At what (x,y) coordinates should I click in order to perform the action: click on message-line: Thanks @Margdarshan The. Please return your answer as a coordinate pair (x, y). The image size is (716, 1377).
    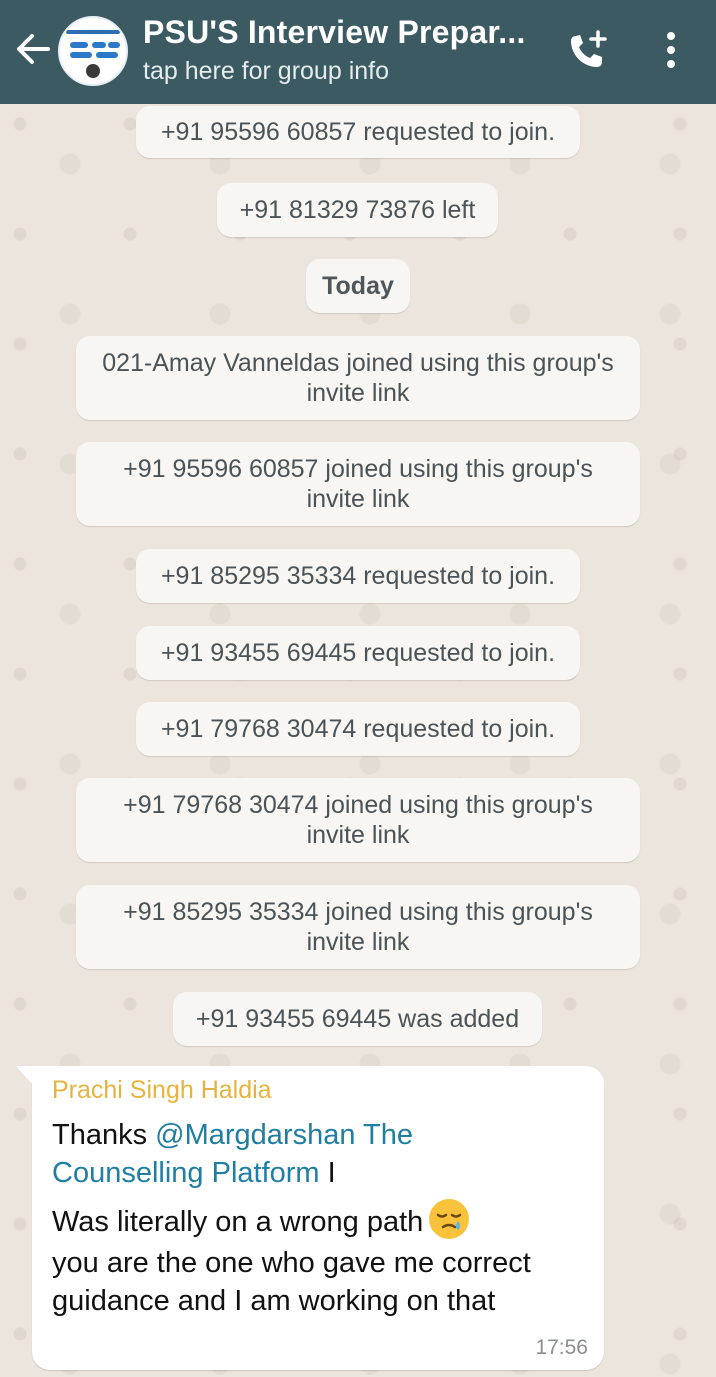
    Looking at the image, I should click on (232, 1135).